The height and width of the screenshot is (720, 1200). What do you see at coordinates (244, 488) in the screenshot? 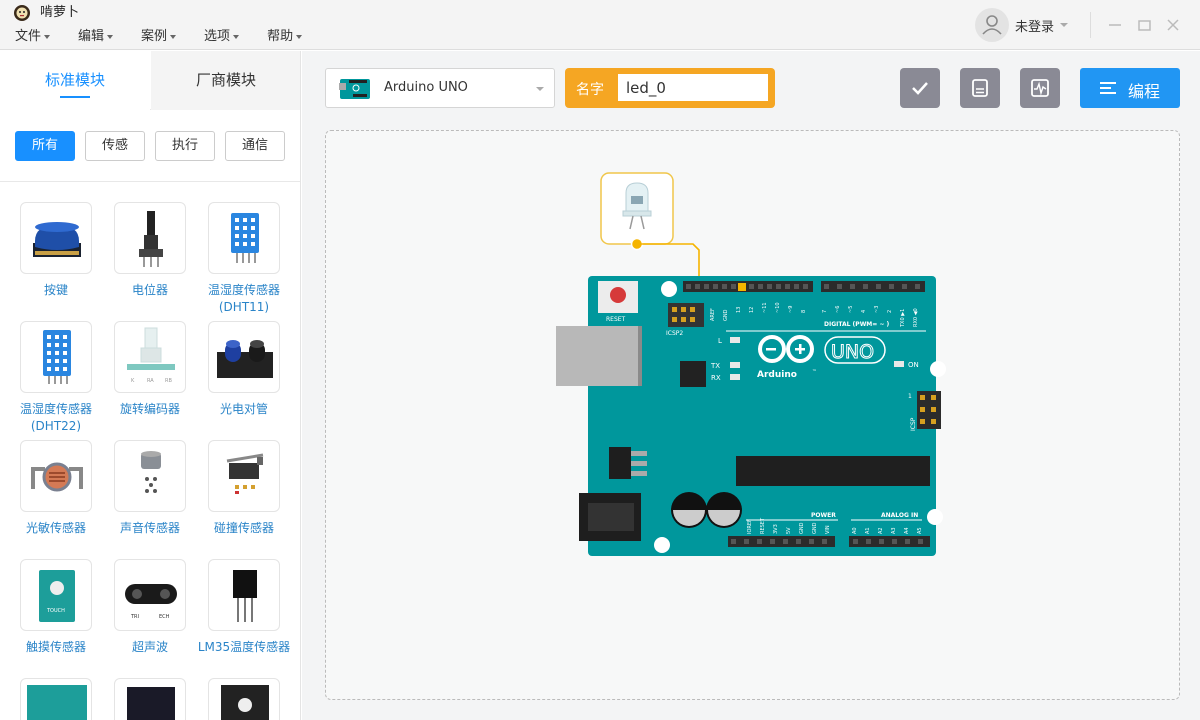
I see `module-collision-sensor: 碰撞传感器` at bounding box center [244, 488].